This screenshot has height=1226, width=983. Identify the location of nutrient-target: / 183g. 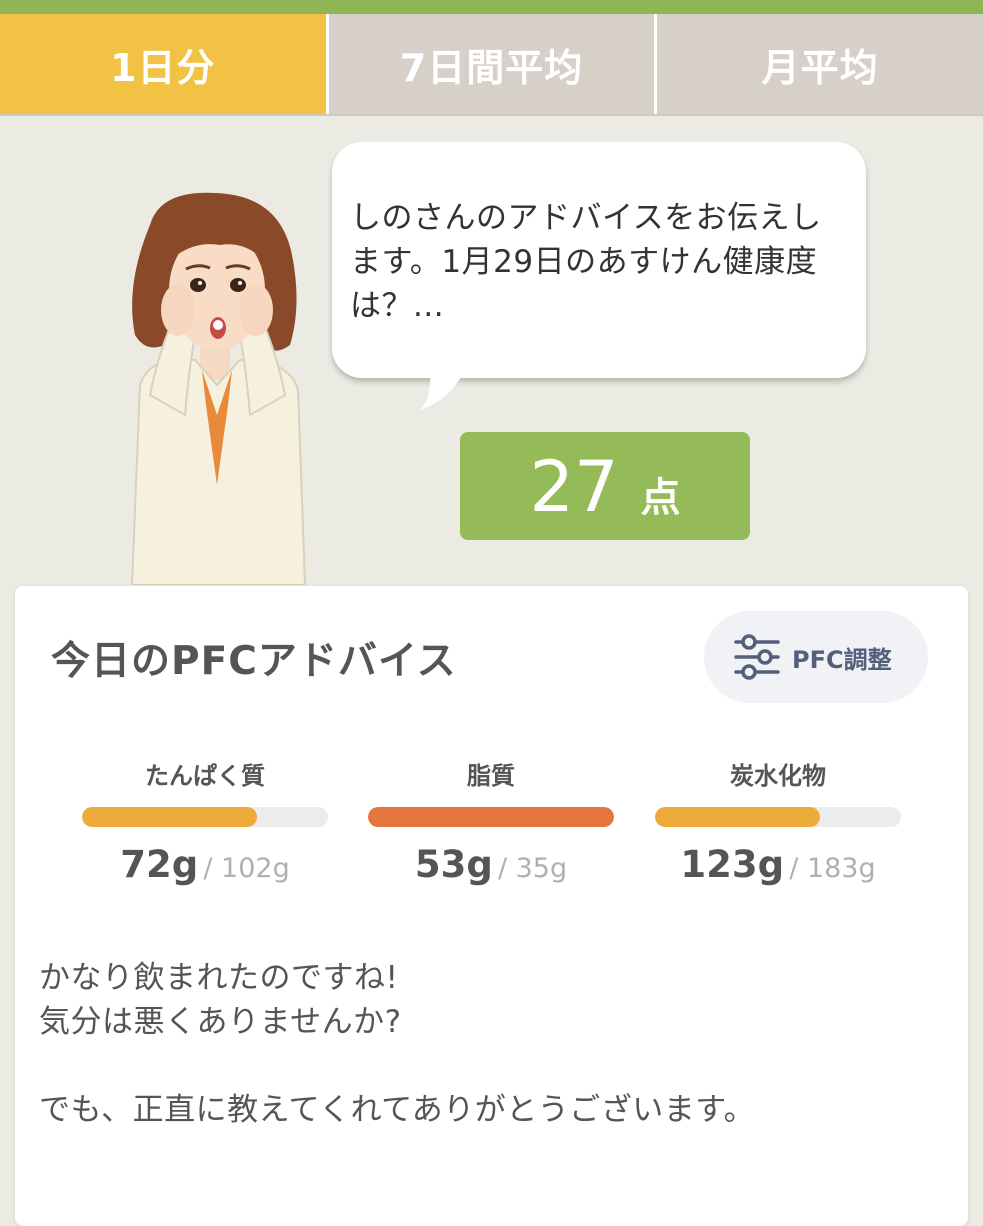
(832, 868).